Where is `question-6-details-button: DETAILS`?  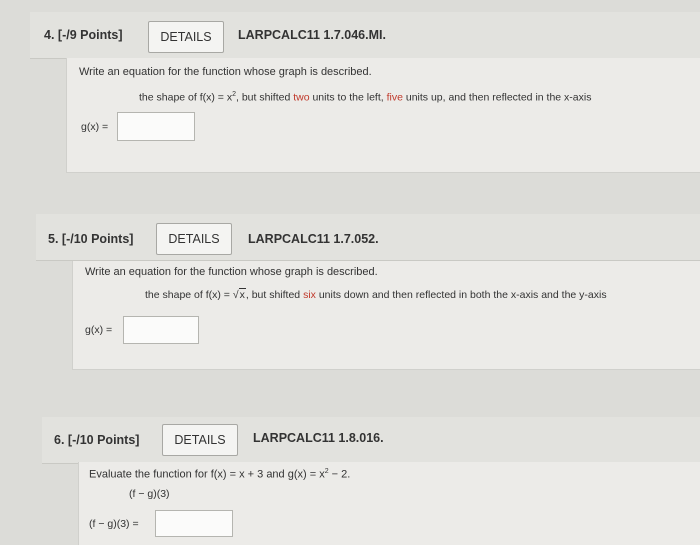 question-6-details-button: DETAILS is located at coordinates (200, 440).